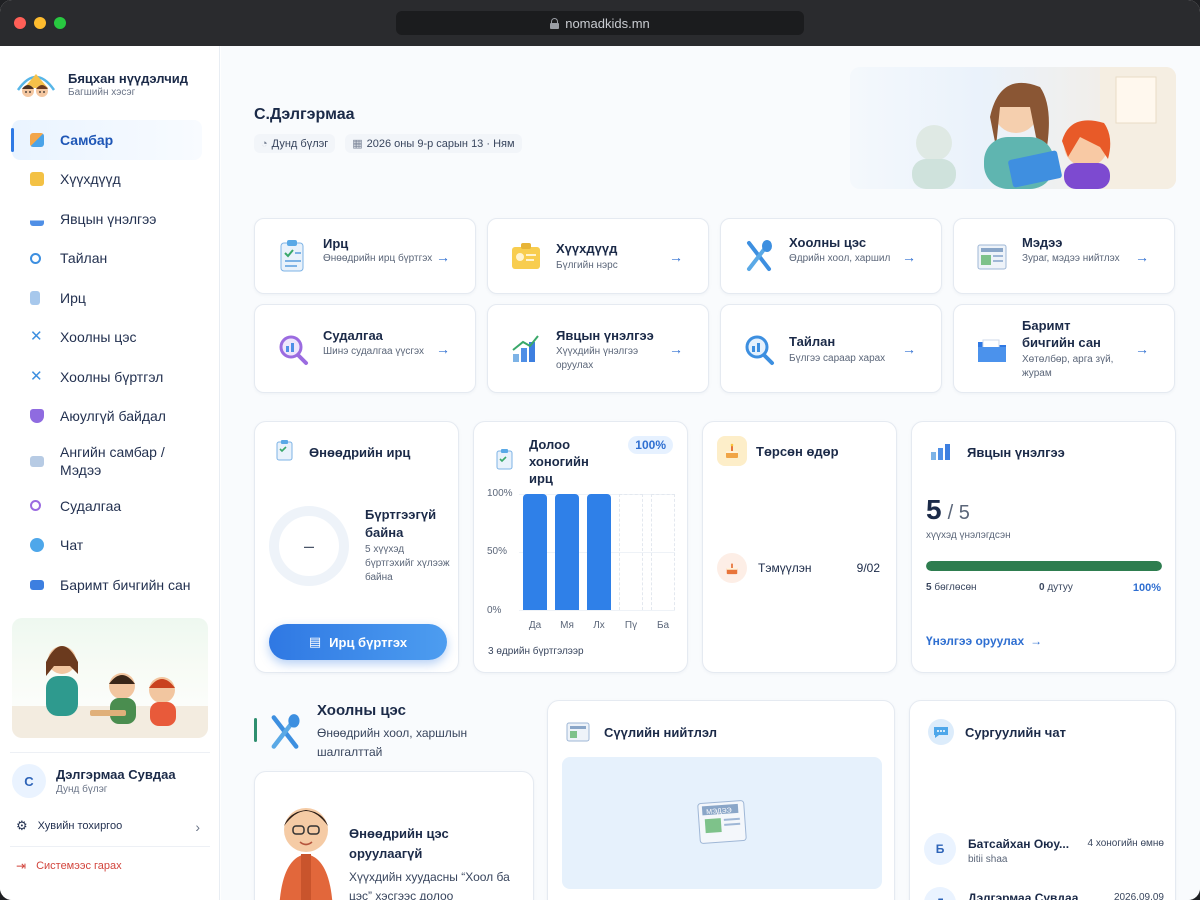 Image resolution: width=1200 pixels, height=900 pixels. I want to click on missing-count: 0, so click(1042, 587).